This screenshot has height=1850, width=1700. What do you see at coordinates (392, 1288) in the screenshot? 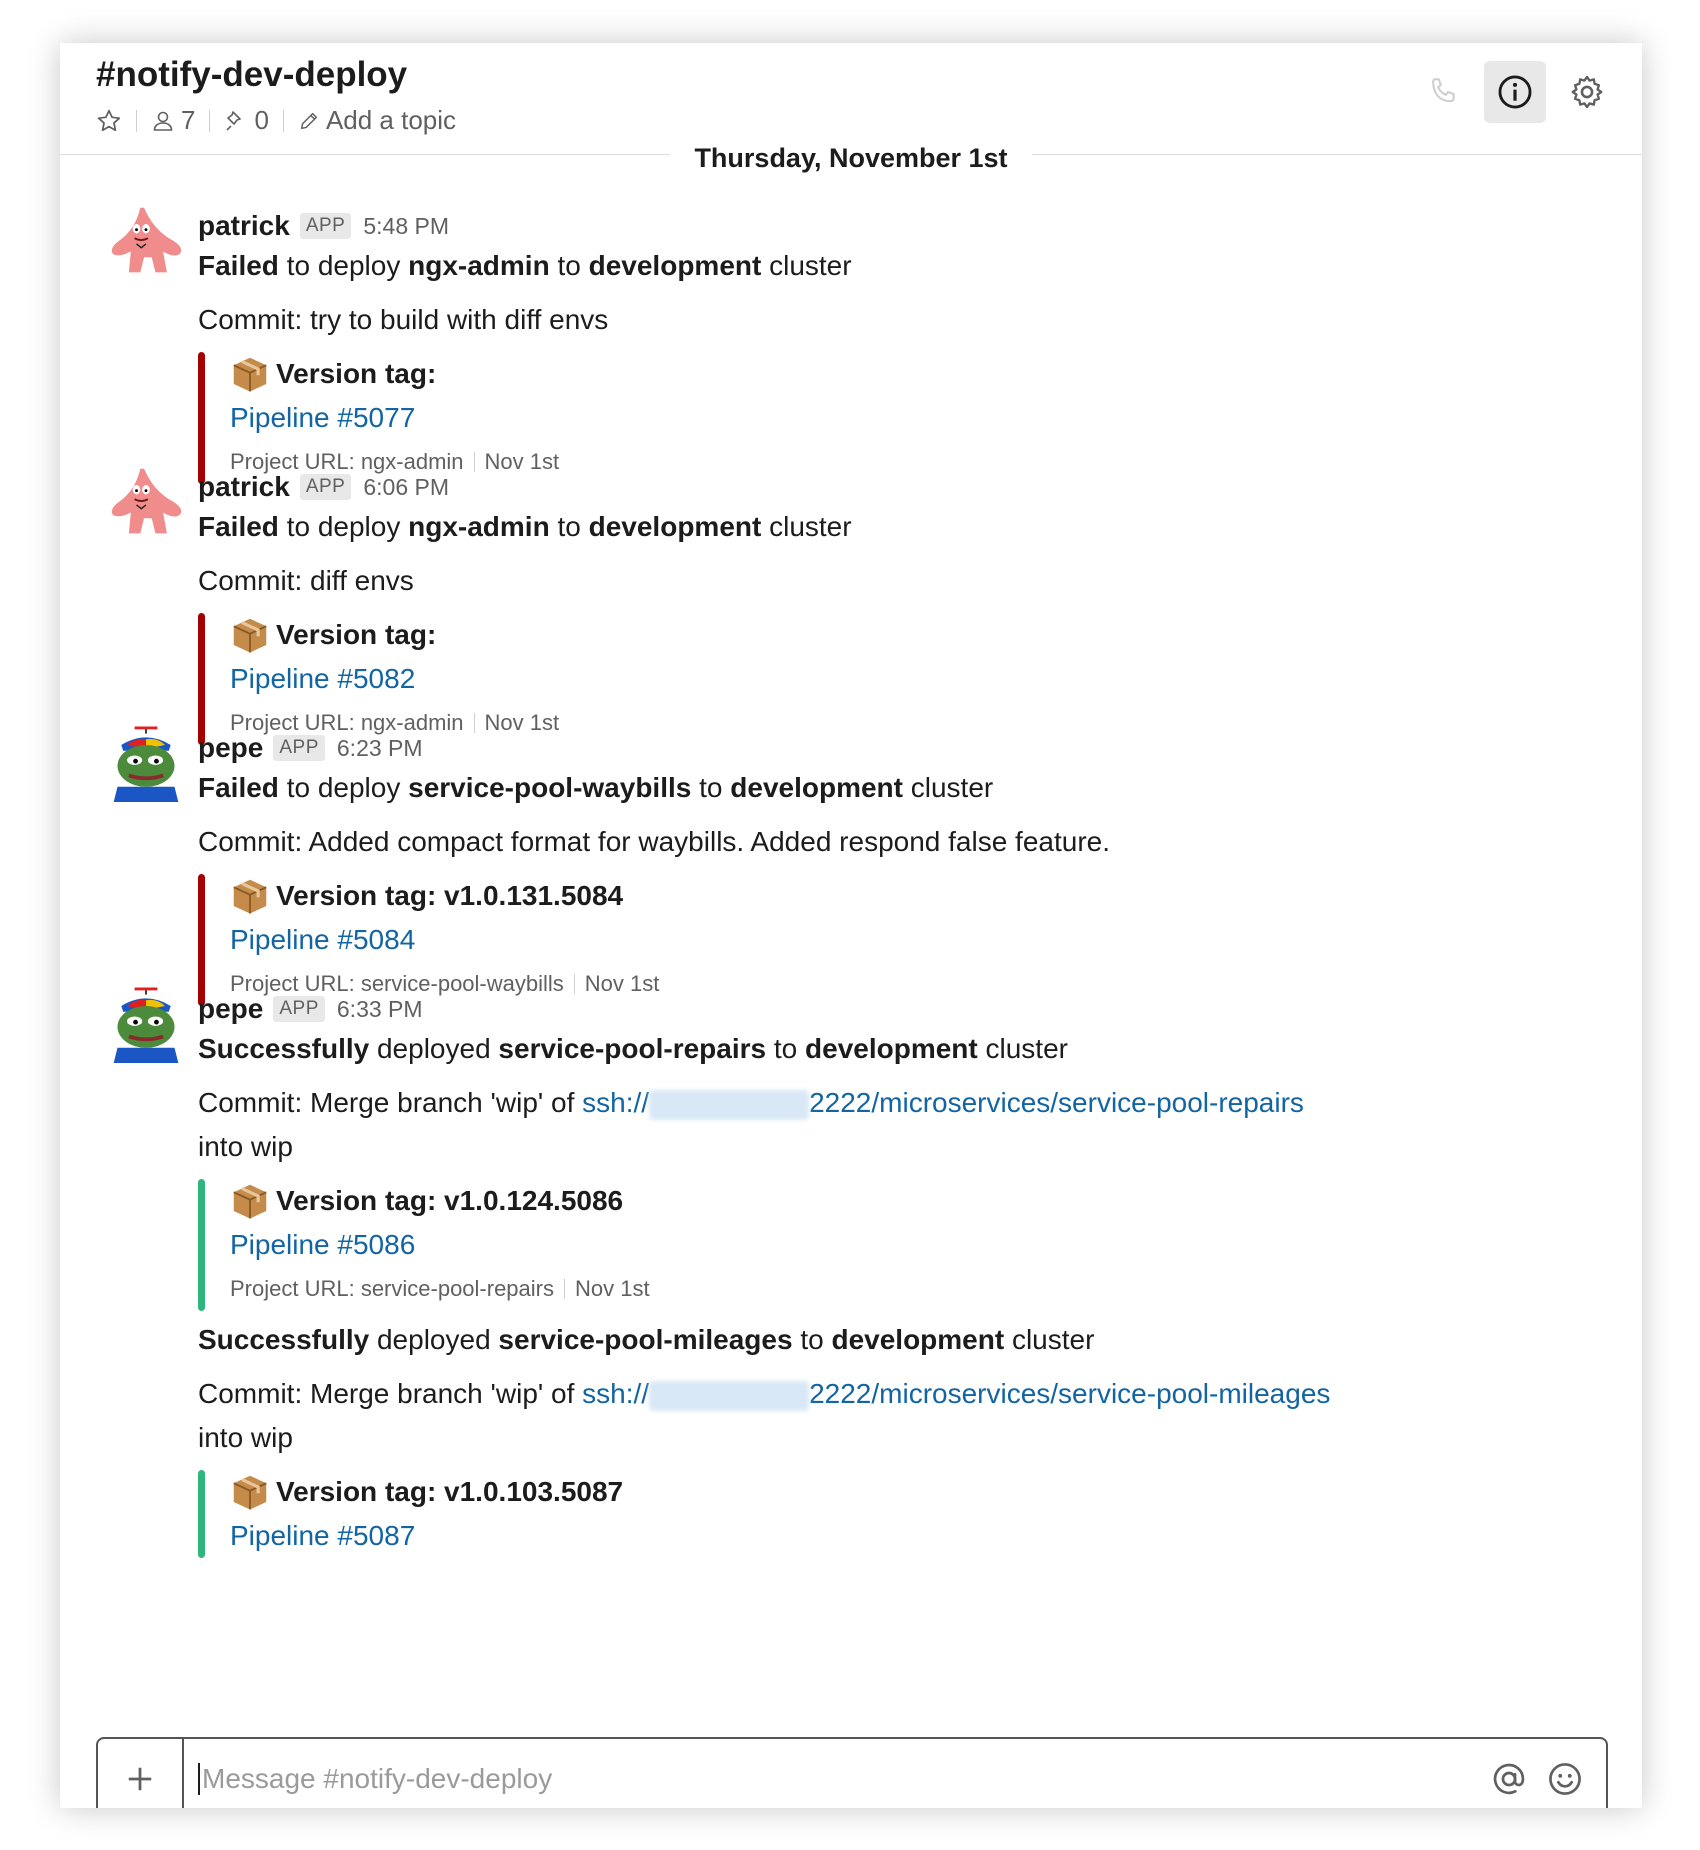
I see `project-url: Project URL: service-pool-repairs` at bounding box center [392, 1288].